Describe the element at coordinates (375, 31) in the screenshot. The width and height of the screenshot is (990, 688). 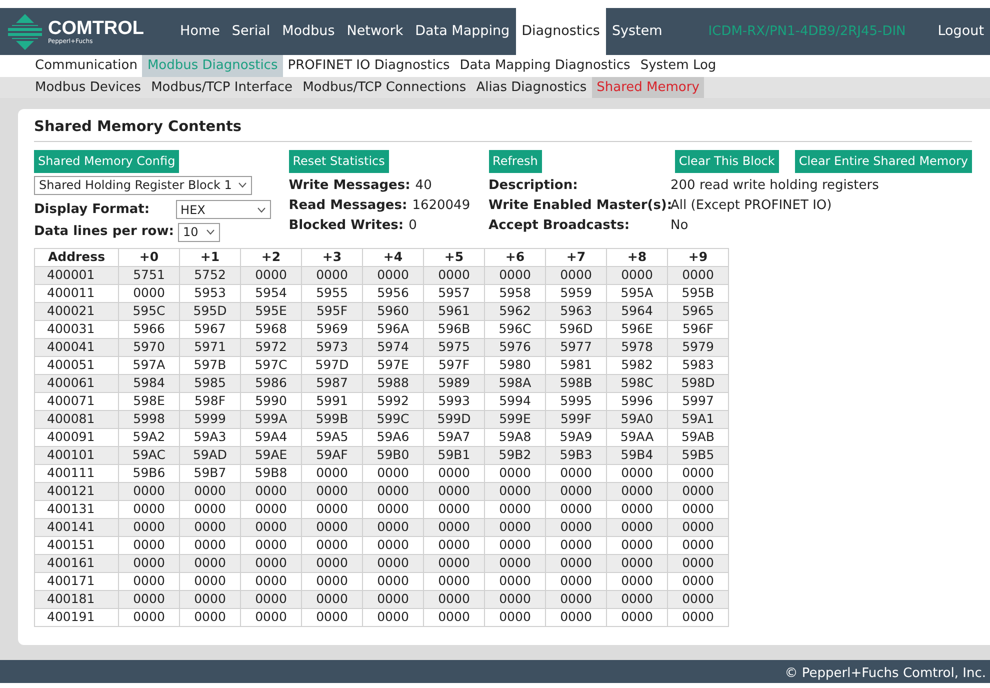
I see `nav-tab: Network` at that location.